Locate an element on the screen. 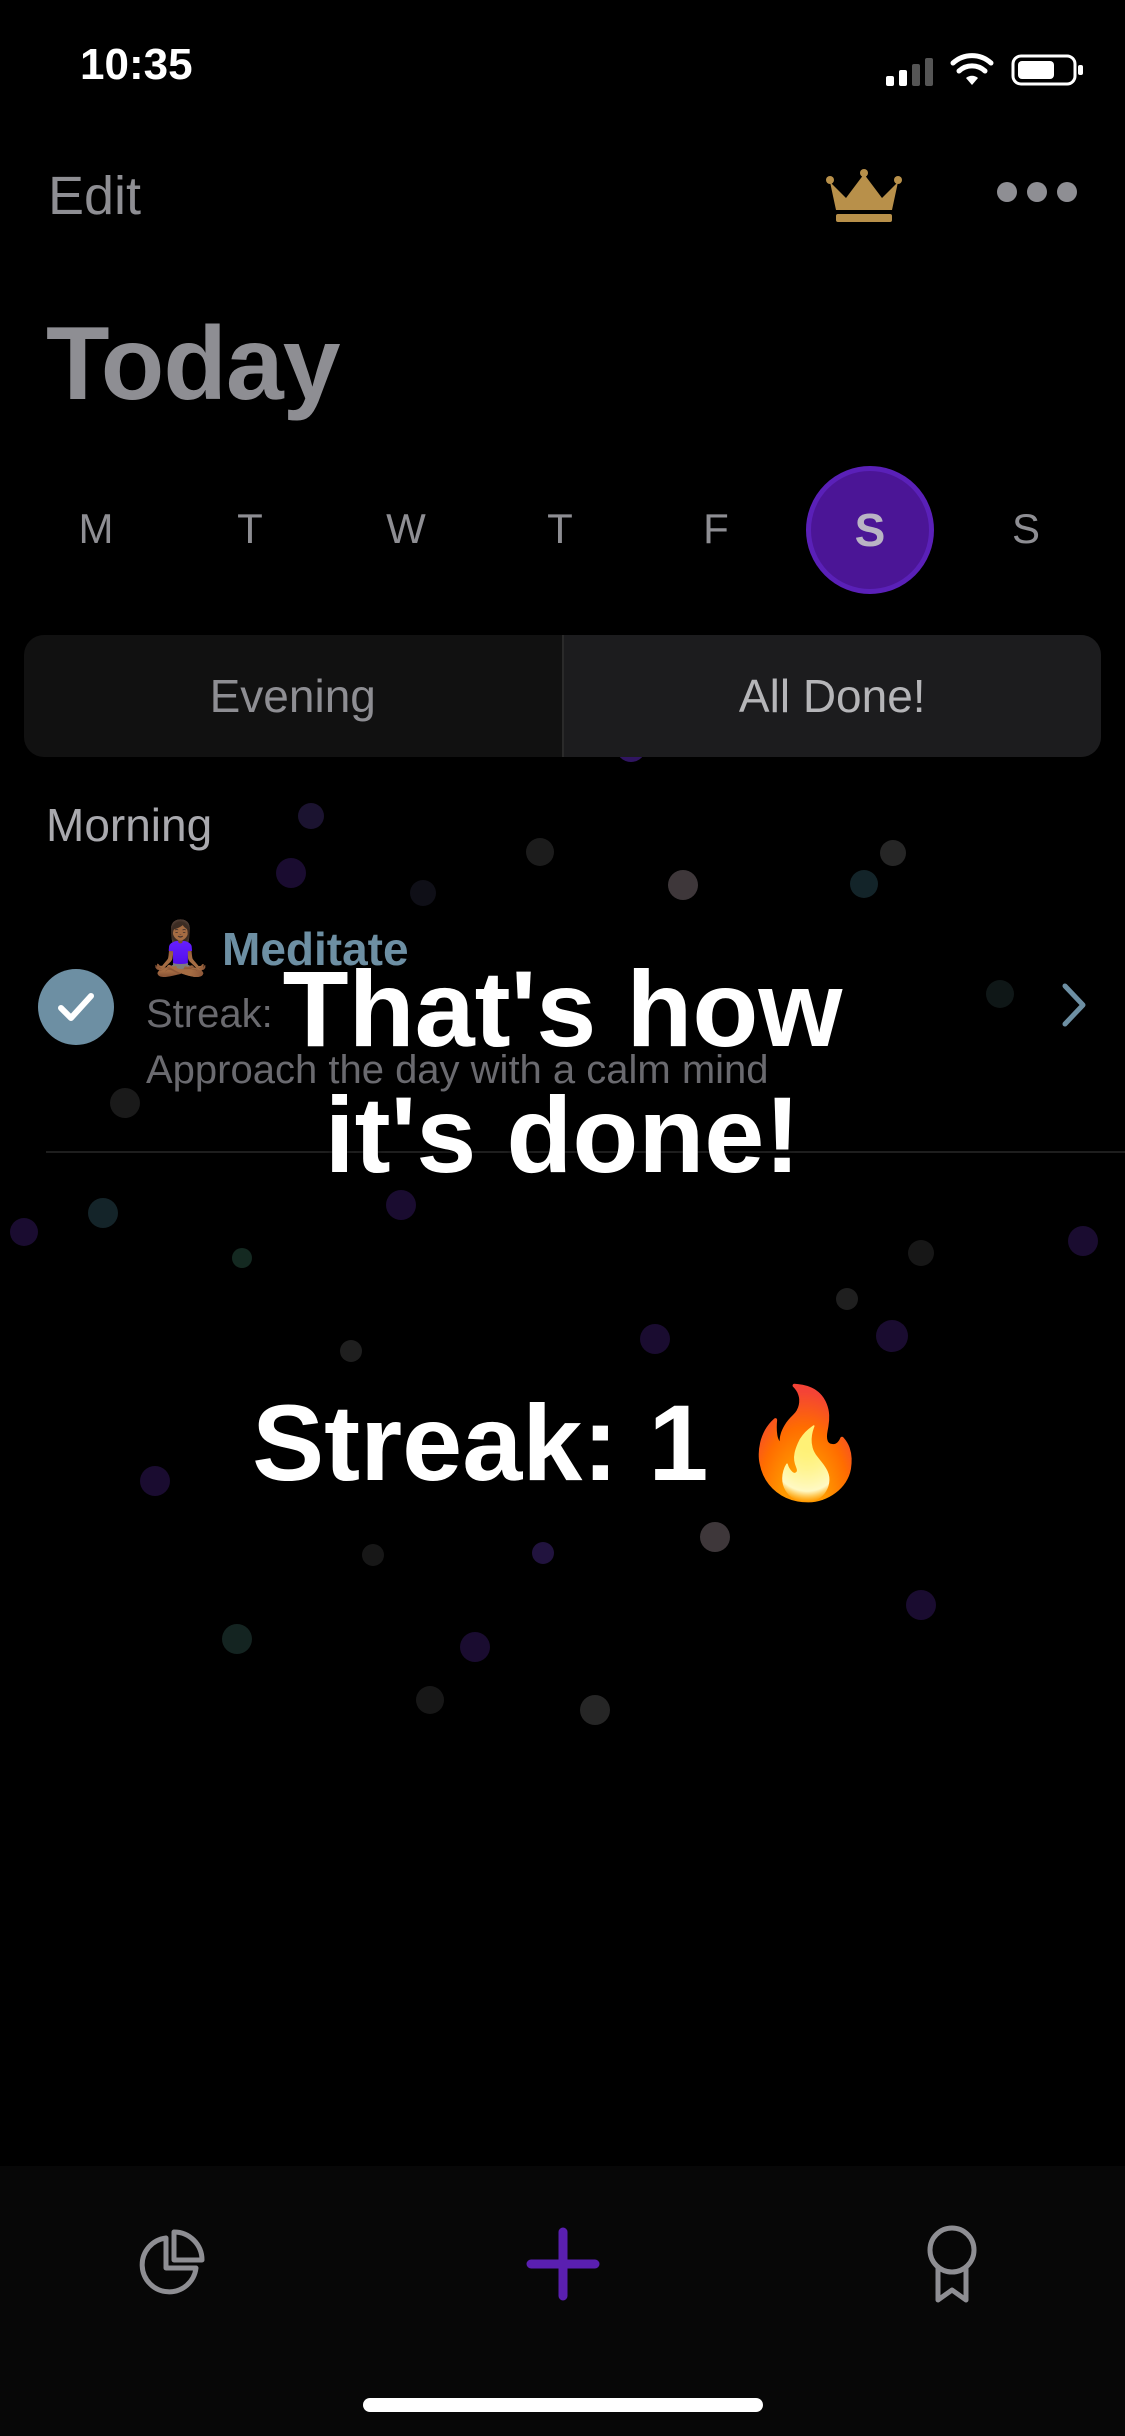 The width and height of the screenshot is (1125, 2436). weekday-tue: T is located at coordinates (250, 529).